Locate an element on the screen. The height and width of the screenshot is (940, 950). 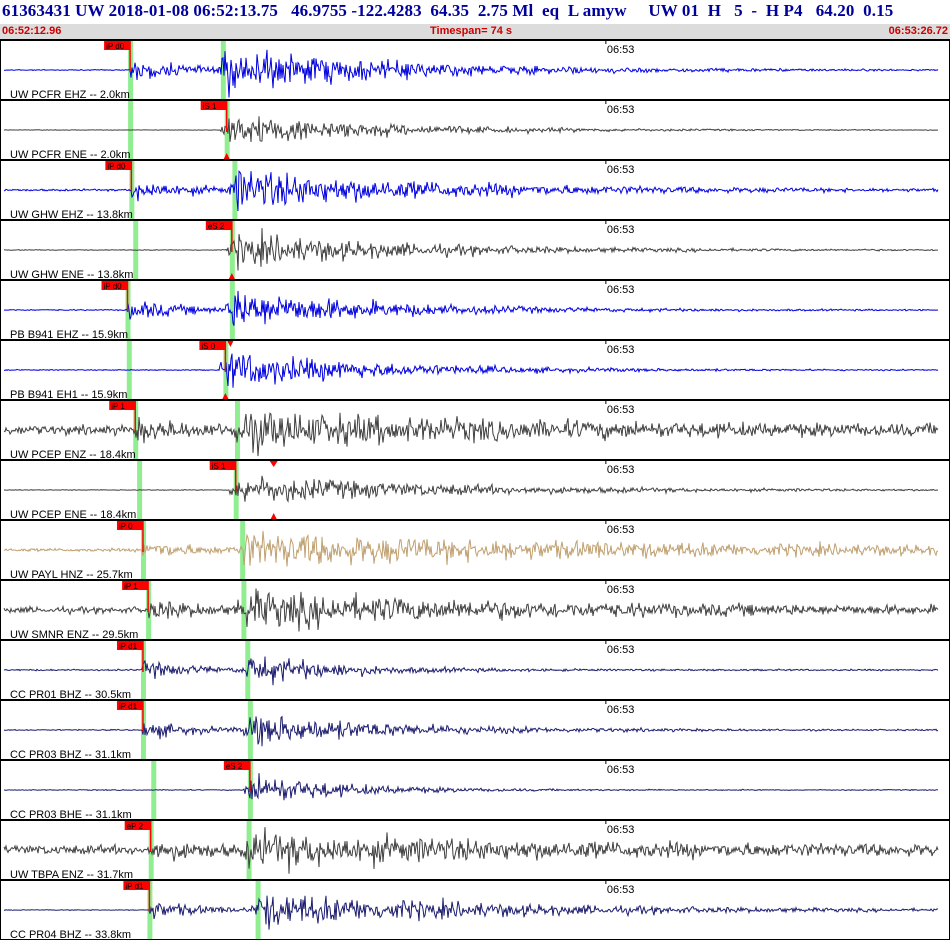
channel-row: 06:53 iP d0 UW GHW EHZ -- 13.8km is located at coordinates (475, 190).